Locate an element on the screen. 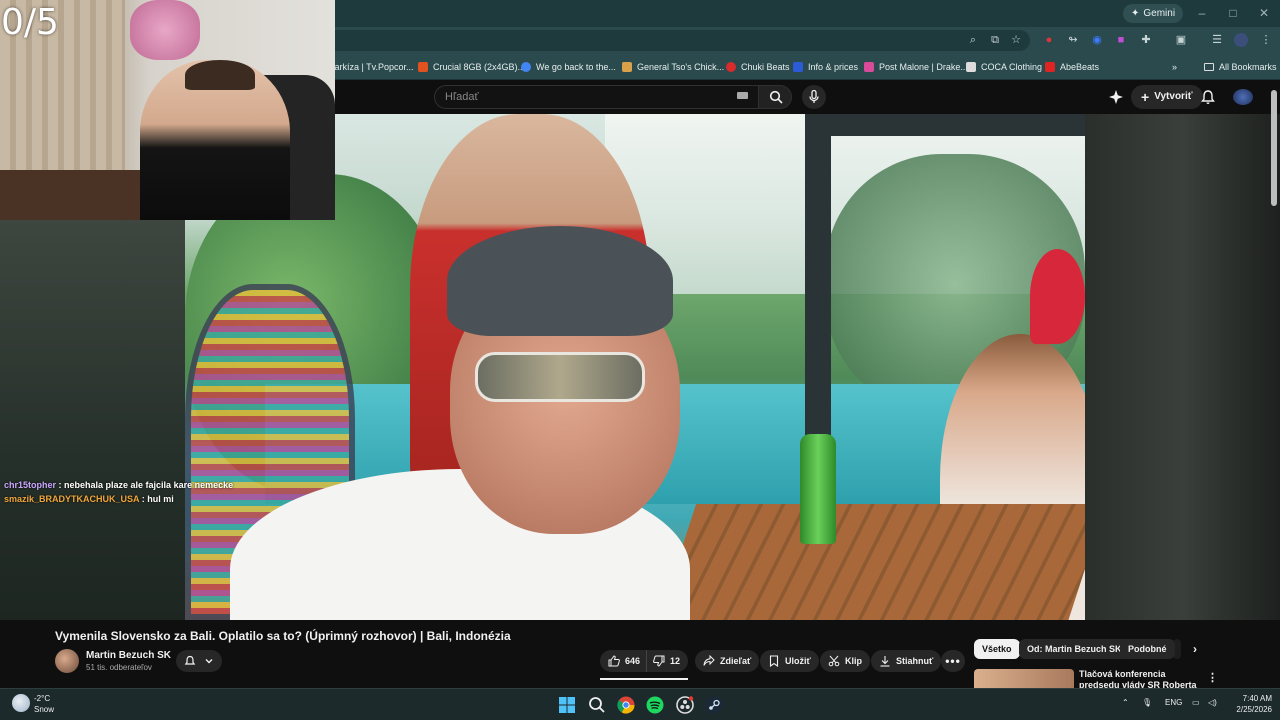 The height and width of the screenshot is (720, 1280). install-app-icon: ⧉ is located at coordinates (995, 40).